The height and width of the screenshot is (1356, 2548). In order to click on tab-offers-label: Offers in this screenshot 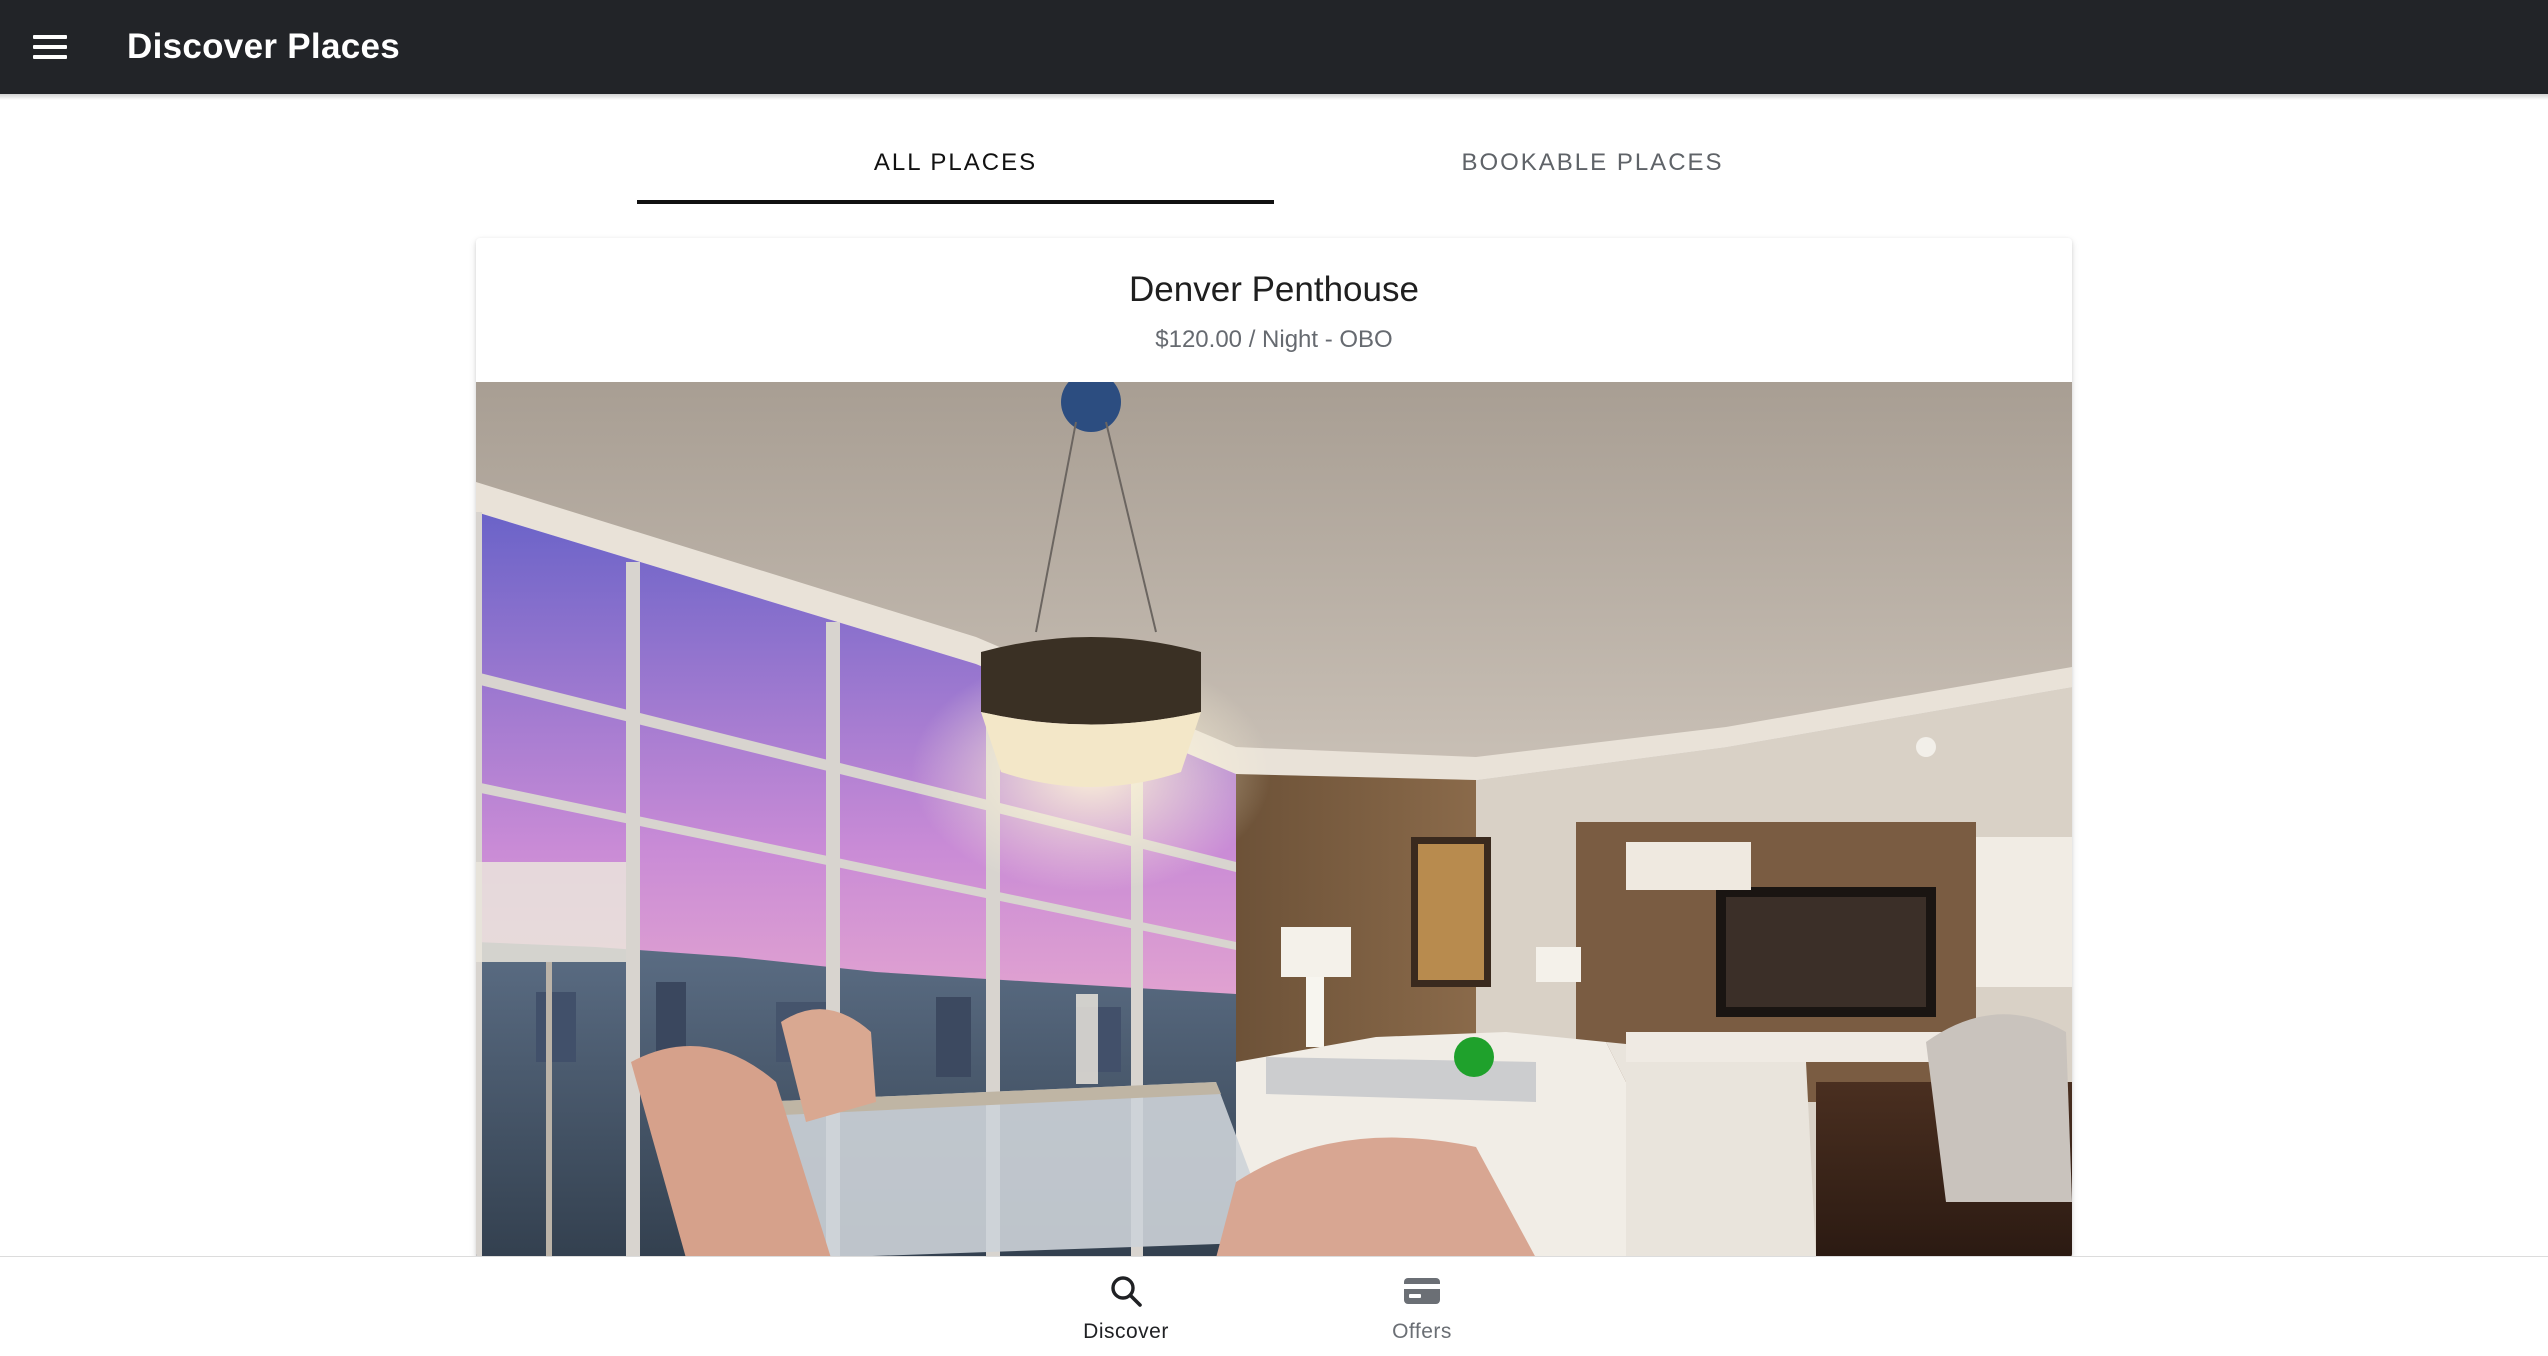, I will do `click(1422, 1331)`.